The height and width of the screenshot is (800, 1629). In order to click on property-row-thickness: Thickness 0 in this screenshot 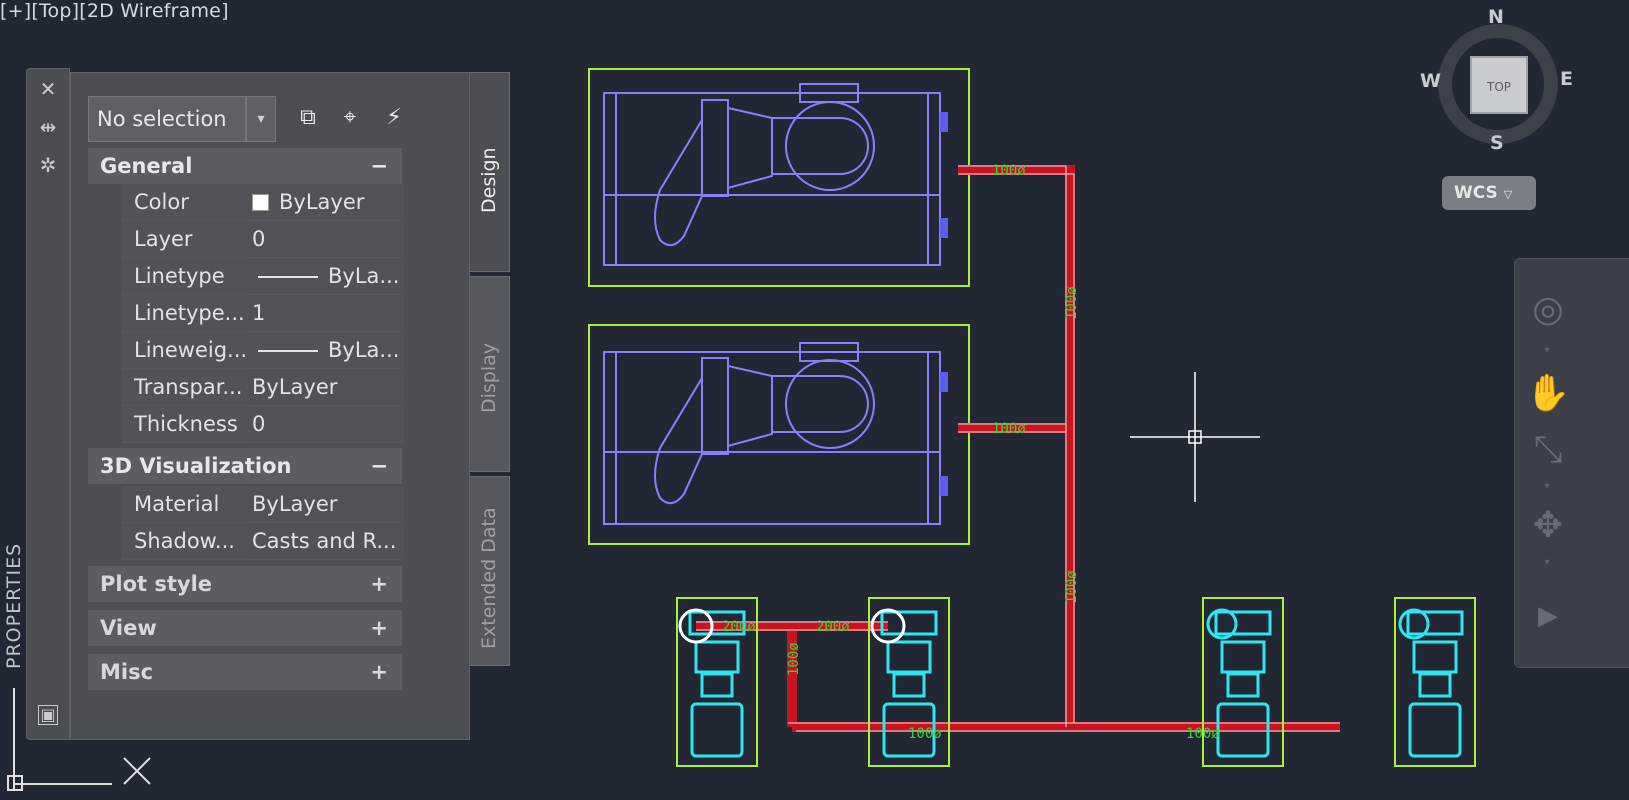, I will do `click(263, 424)`.